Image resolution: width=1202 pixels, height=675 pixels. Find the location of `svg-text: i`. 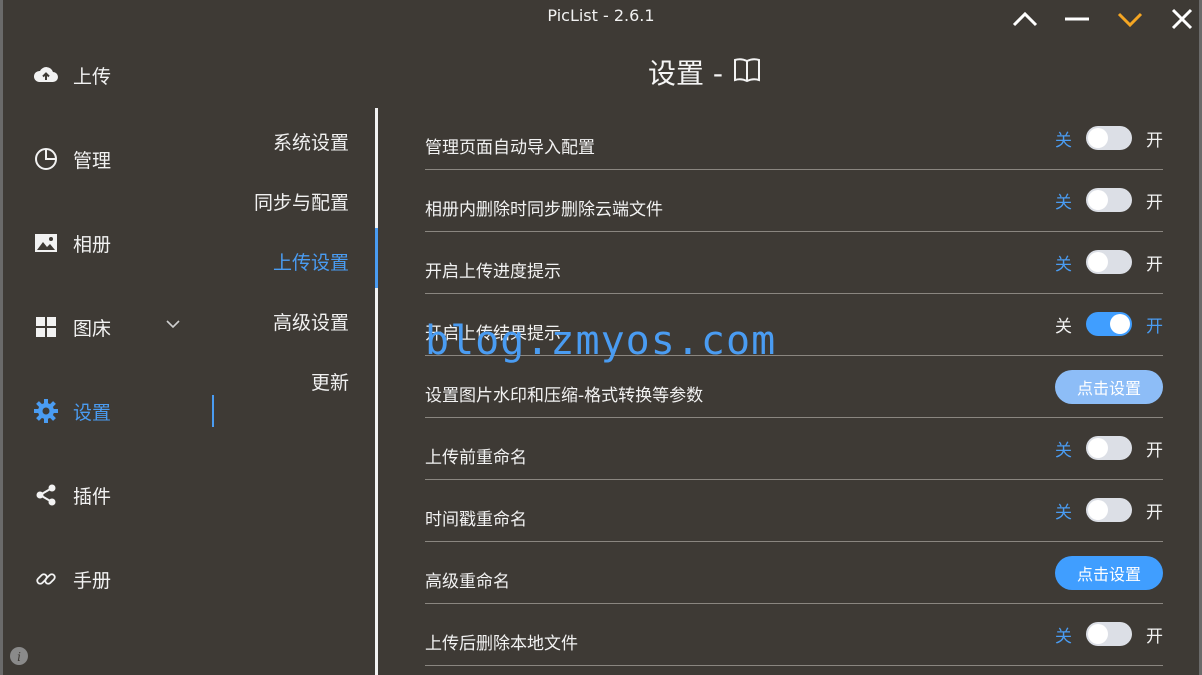

svg-text: i is located at coordinates (19, 657).